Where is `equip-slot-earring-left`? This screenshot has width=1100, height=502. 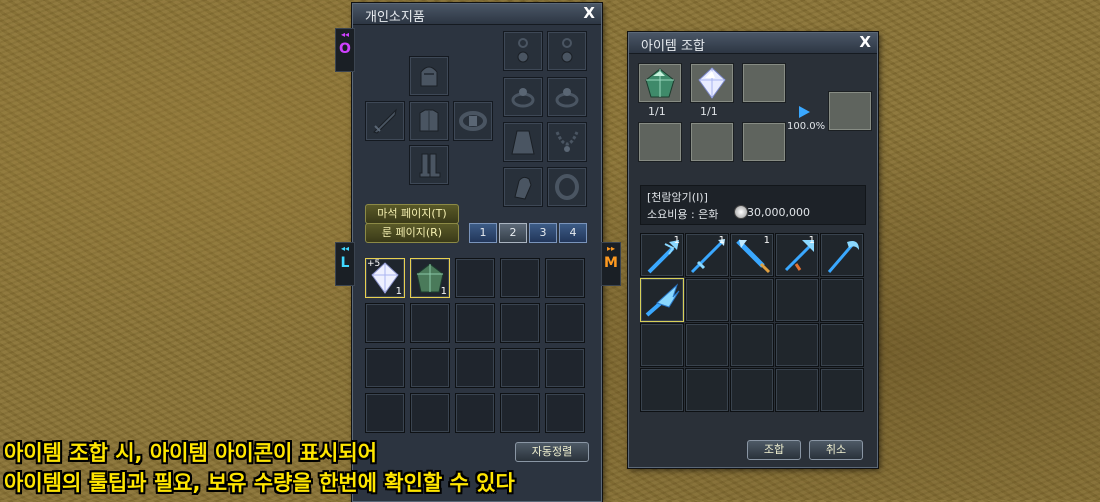 equip-slot-earring-left is located at coordinates (523, 51).